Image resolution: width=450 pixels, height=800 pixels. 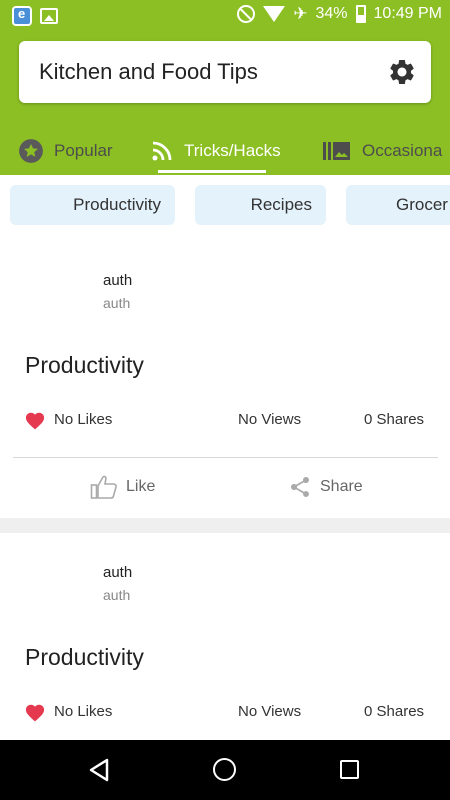 I want to click on category-tabs: Popular Tricks/Hacks Occasiona, so click(x=225, y=151).